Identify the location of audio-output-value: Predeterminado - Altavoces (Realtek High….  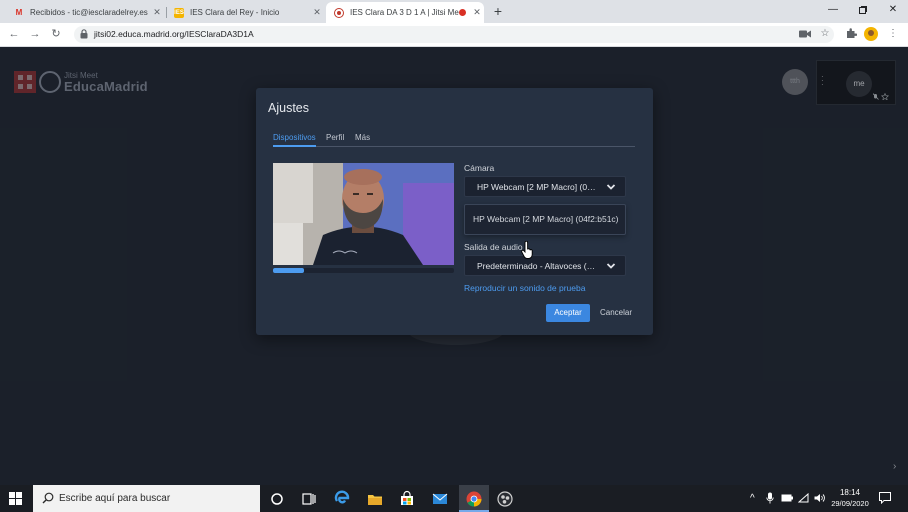
(538, 266).